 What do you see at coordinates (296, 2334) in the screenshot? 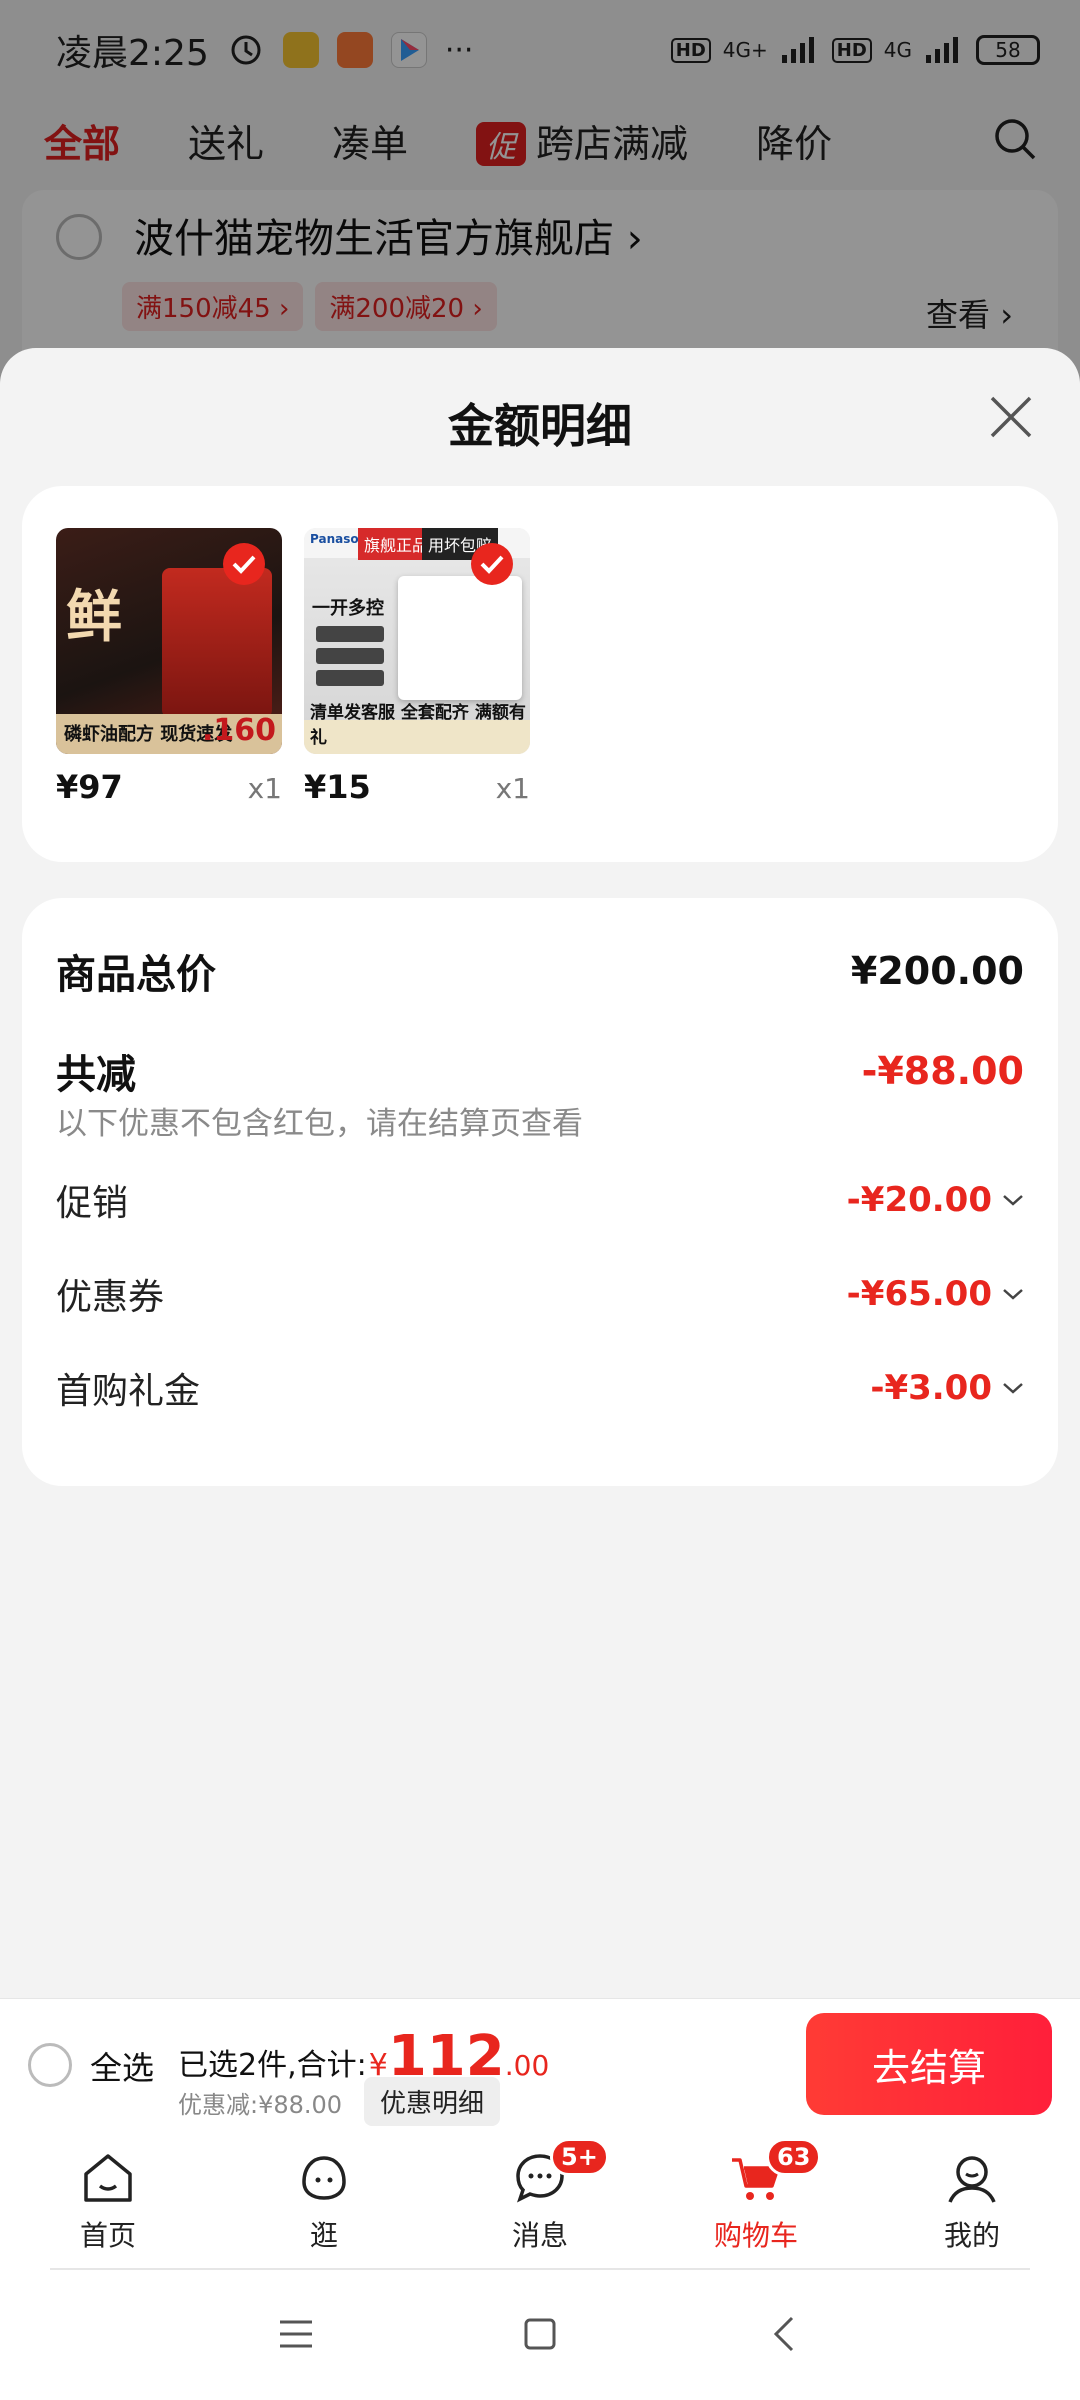
I see `menu-icon` at bounding box center [296, 2334].